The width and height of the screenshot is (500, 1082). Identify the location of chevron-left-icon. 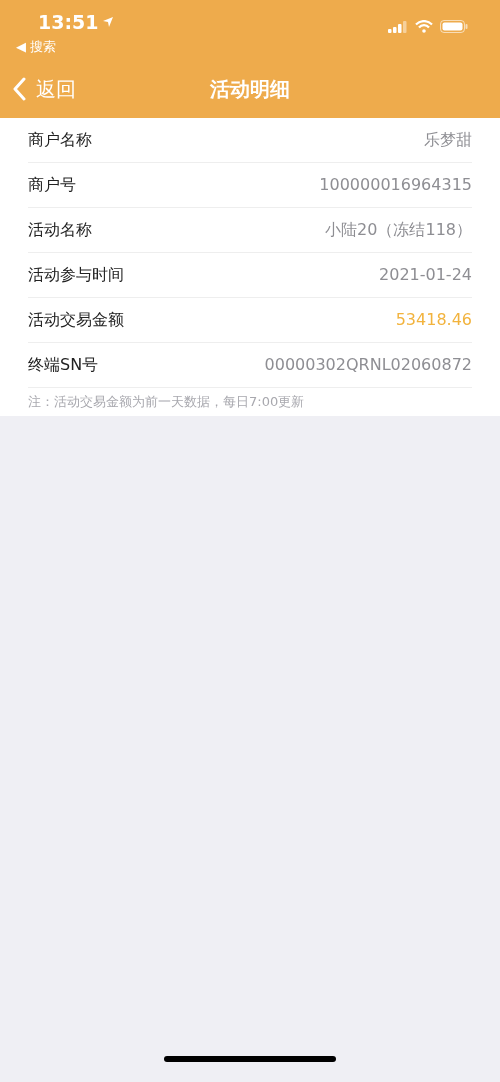
(19, 89).